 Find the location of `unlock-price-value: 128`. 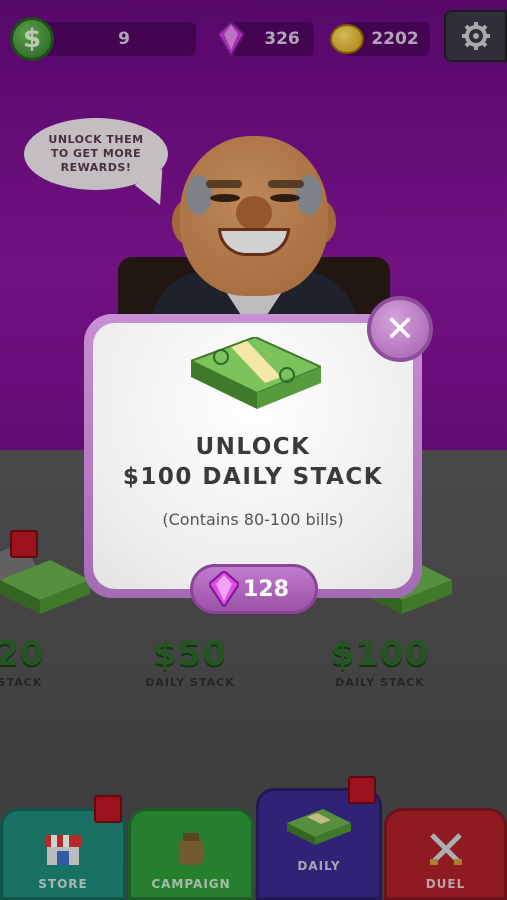

unlock-price-value: 128 is located at coordinates (266, 589).